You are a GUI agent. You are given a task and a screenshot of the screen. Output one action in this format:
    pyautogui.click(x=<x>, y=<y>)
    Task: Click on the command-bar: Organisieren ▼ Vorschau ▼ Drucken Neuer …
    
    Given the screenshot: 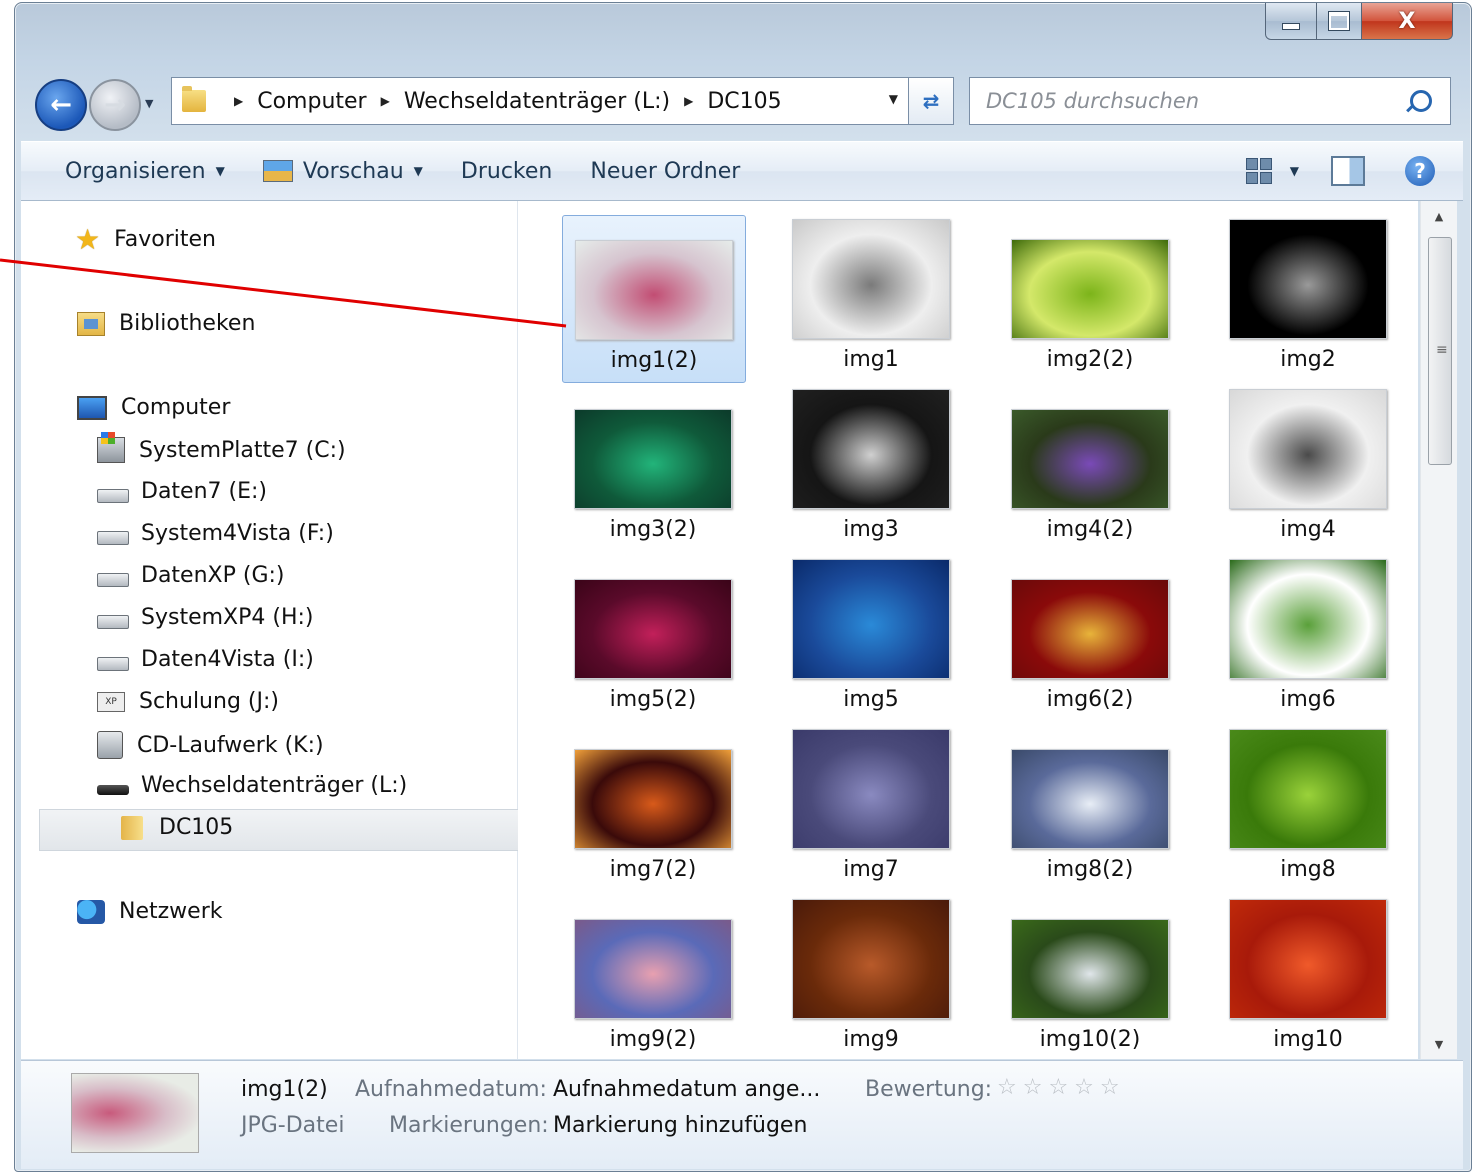 What is the action you would take?
    pyautogui.click(x=742, y=171)
    